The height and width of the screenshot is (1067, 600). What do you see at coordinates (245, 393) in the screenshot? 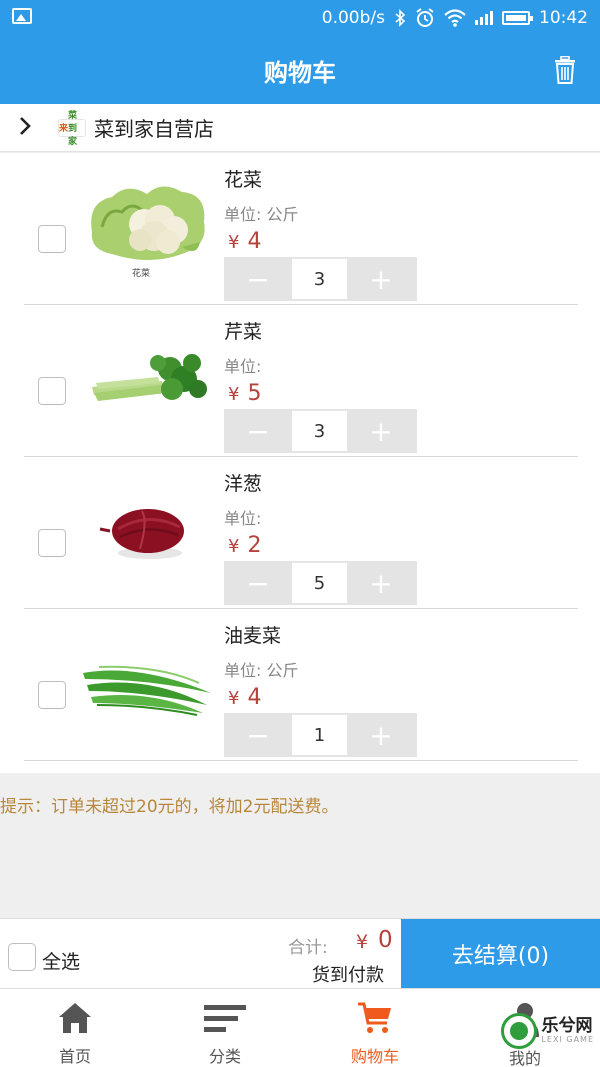
I see `item-price: ¥5` at bounding box center [245, 393].